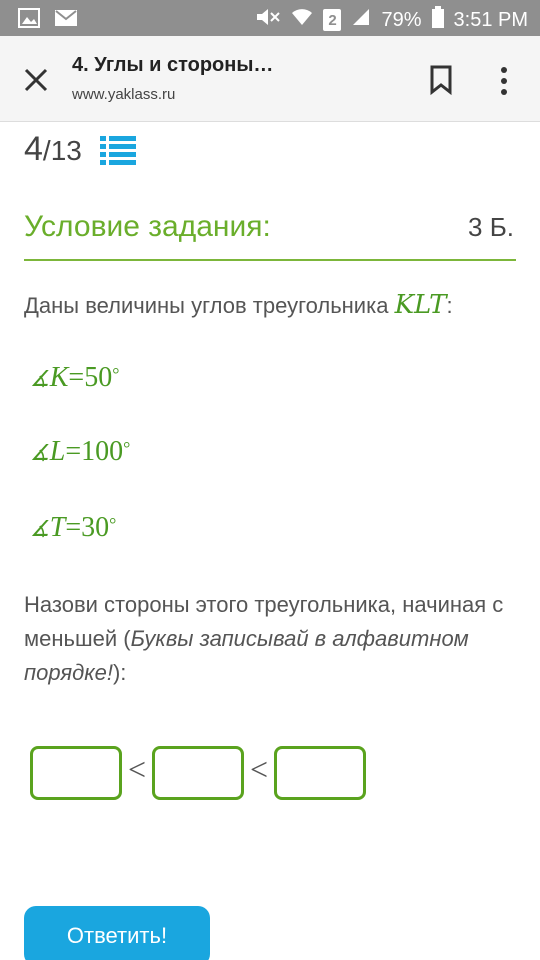 The image size is (540, 960). Describe the element at coordinates (401, 19) in the screenshot. I see `battery-percent: 79%` at that location.